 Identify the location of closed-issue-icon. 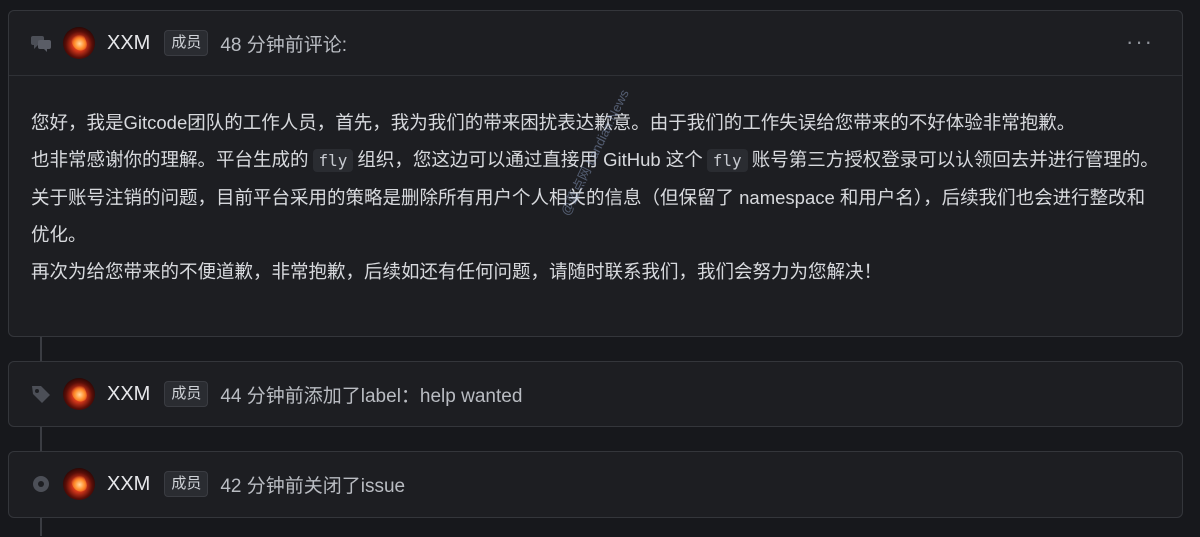
(41, 484).